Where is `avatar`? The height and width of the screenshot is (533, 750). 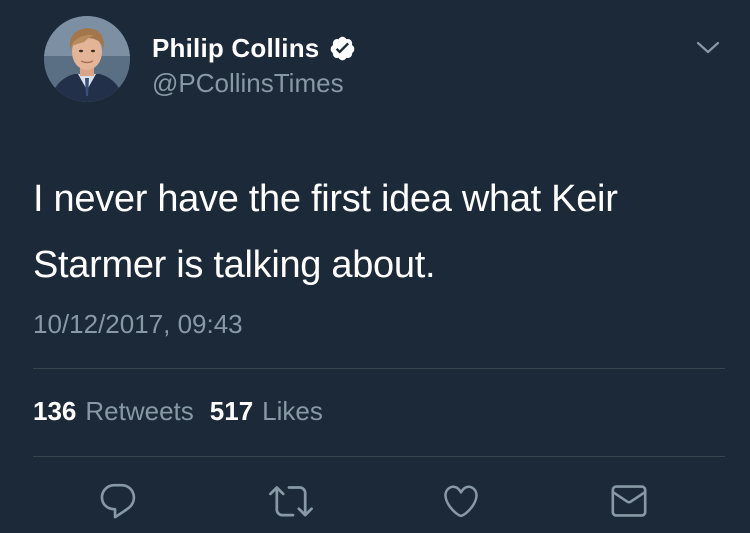 avatar is located at coordinates (87, 59).